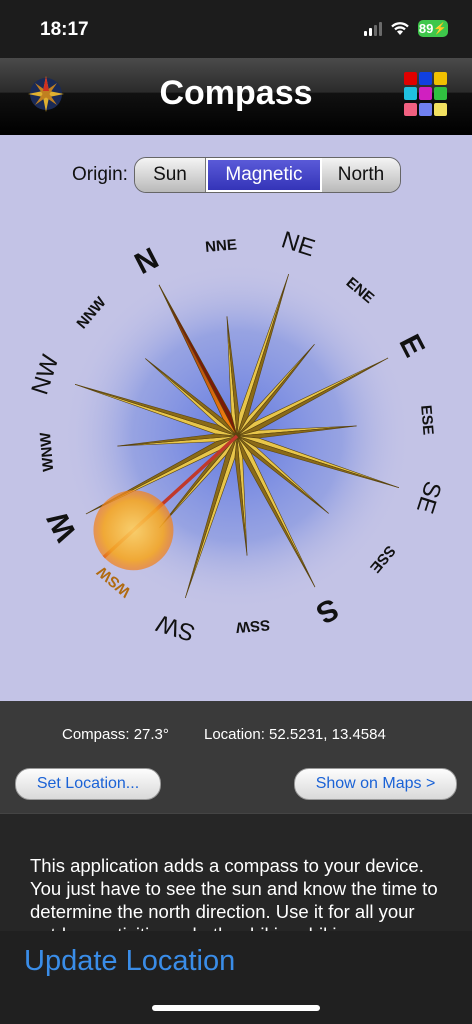 Image resolution: width=472 pixels, height=1024 pixels. Describe the element at coordinates (400, 28) in the screenshot. I see `wifi-icon` at that location.